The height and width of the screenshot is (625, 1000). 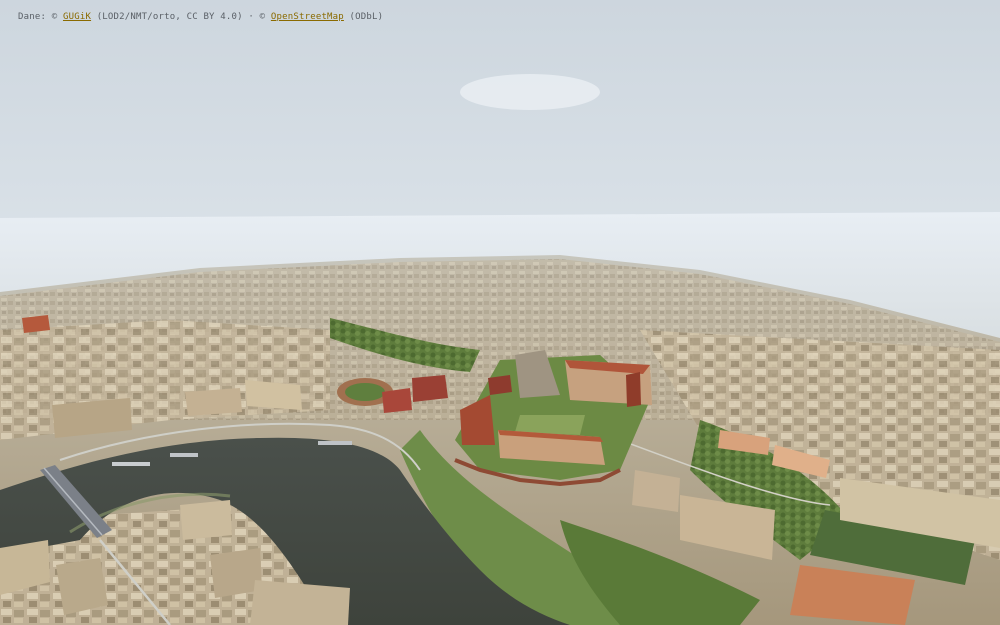 What do you see at coordinates (530, 92) in the screenshot?
I see `cloud` at bounding box center [530, 92].